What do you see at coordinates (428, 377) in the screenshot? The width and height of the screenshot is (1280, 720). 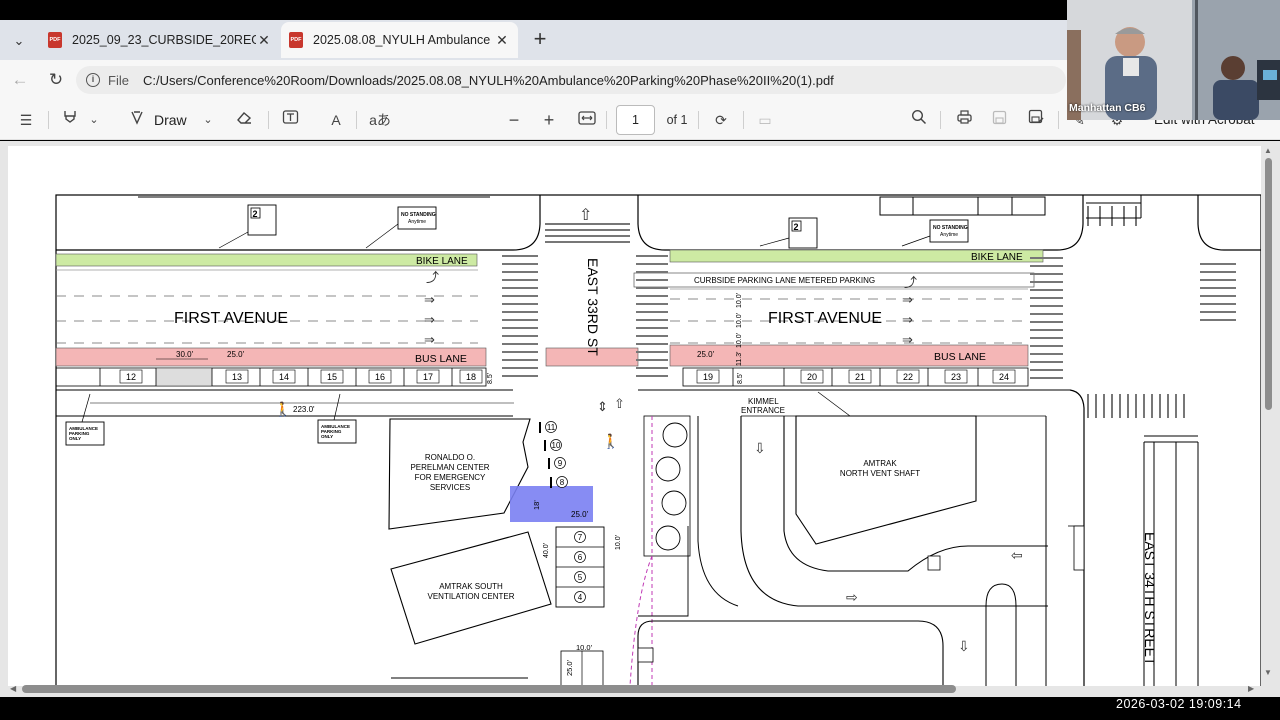 I see `space-number: 17` at bounding box center [428, 377].